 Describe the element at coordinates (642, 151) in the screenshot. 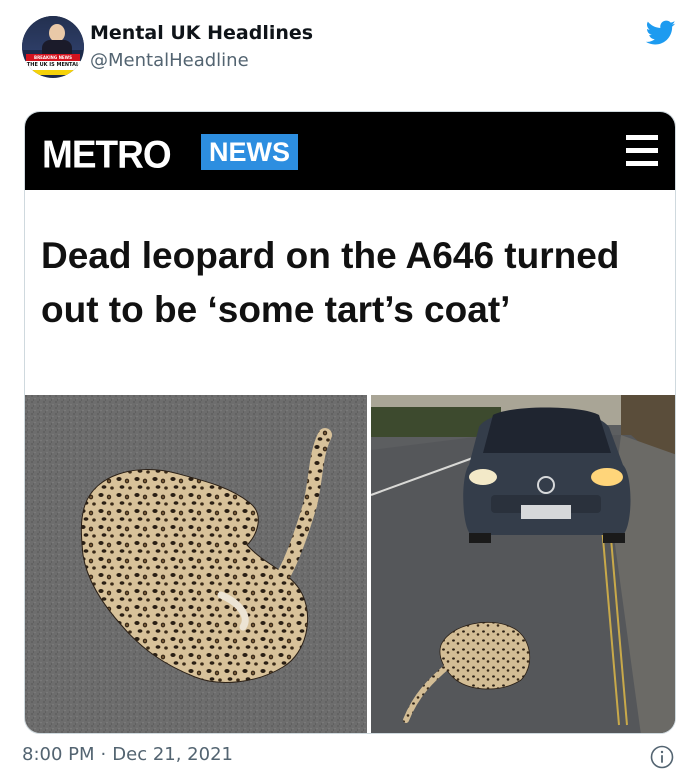

I see `hamburger-menu-icon` at that location.